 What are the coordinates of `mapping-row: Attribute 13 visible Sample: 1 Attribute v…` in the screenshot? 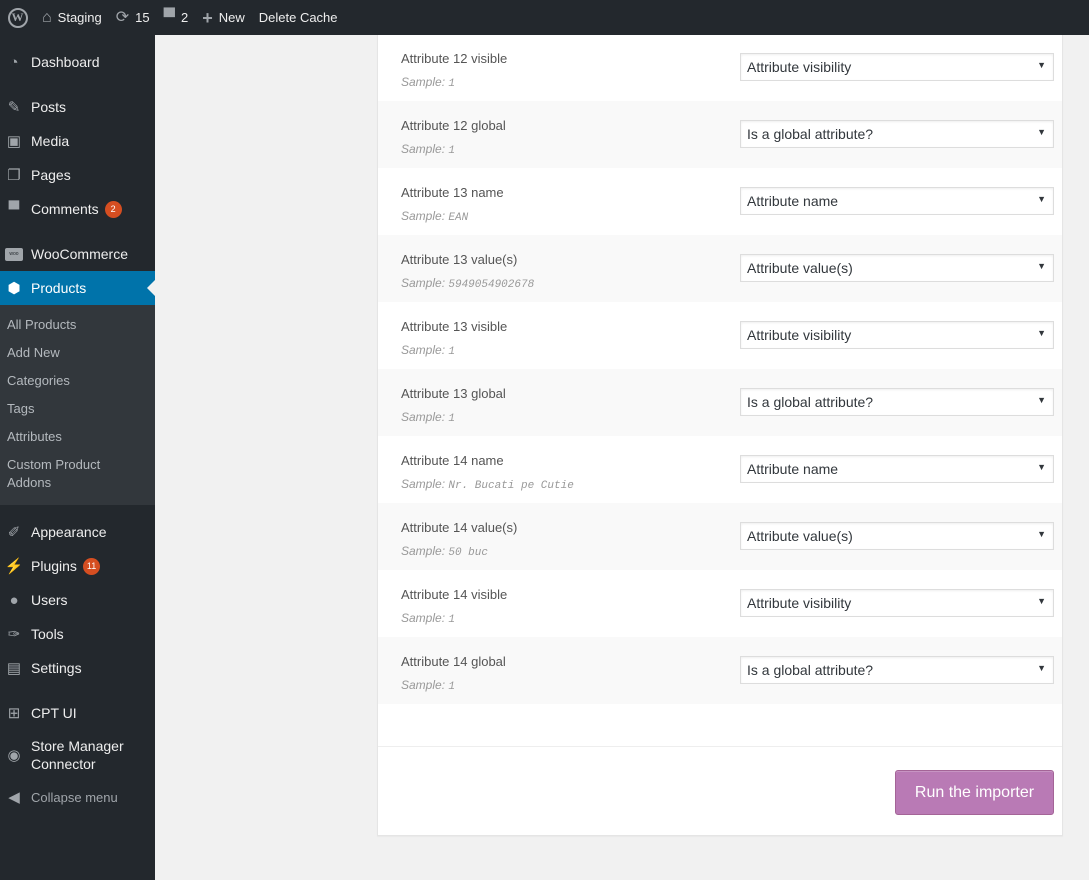 It's located at (720, 335).